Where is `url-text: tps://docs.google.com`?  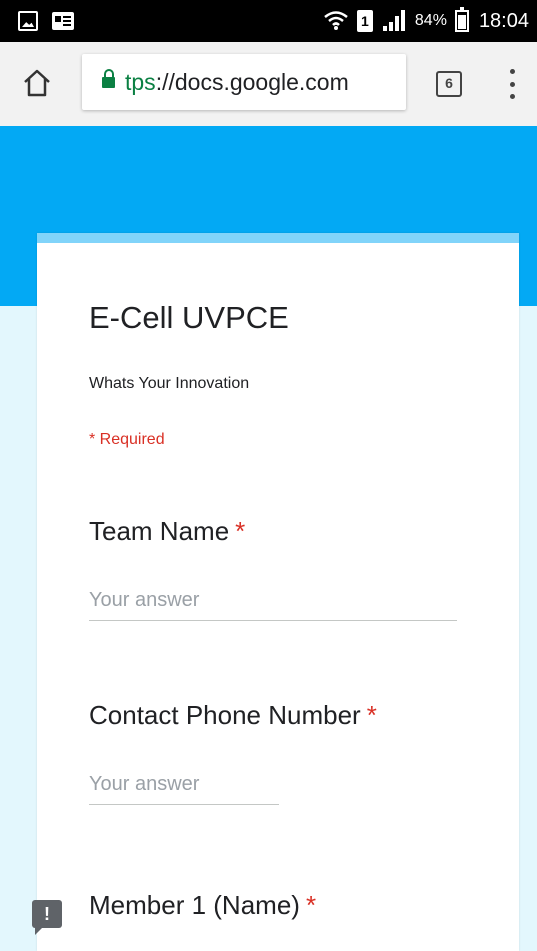
url-text: tps://docs.google.com is located at coordinates (237, 82).